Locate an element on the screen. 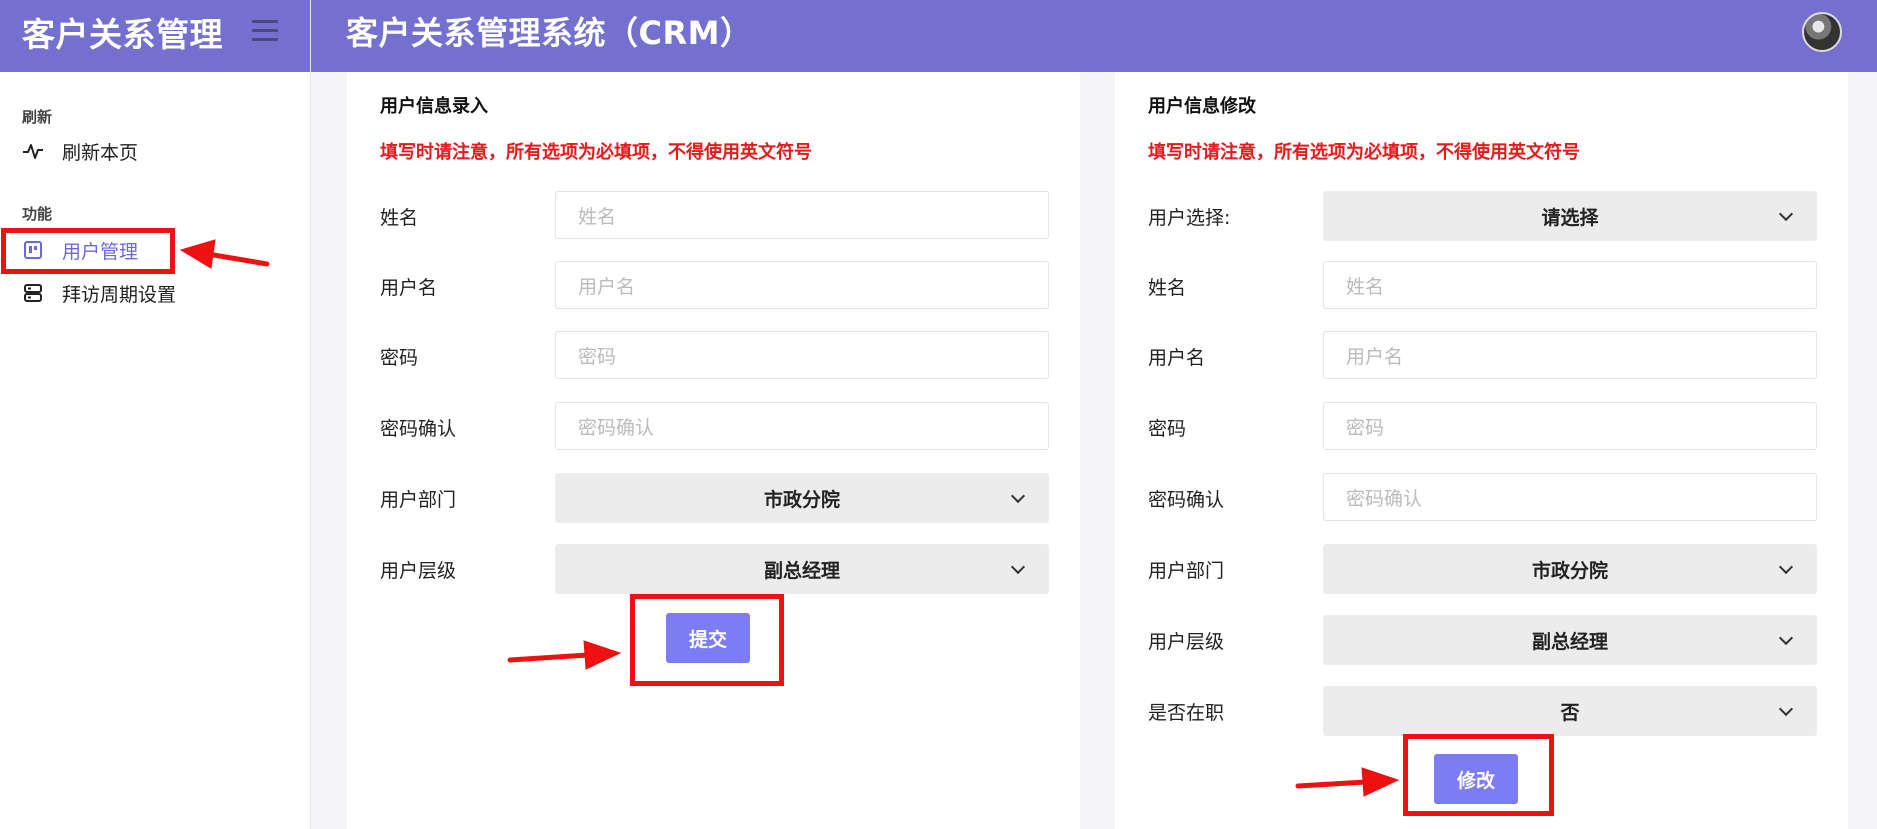 The height and width of the screenshot is (829, 1877). brand-area: 客户关系管理 is located at coordinates (155, 36).